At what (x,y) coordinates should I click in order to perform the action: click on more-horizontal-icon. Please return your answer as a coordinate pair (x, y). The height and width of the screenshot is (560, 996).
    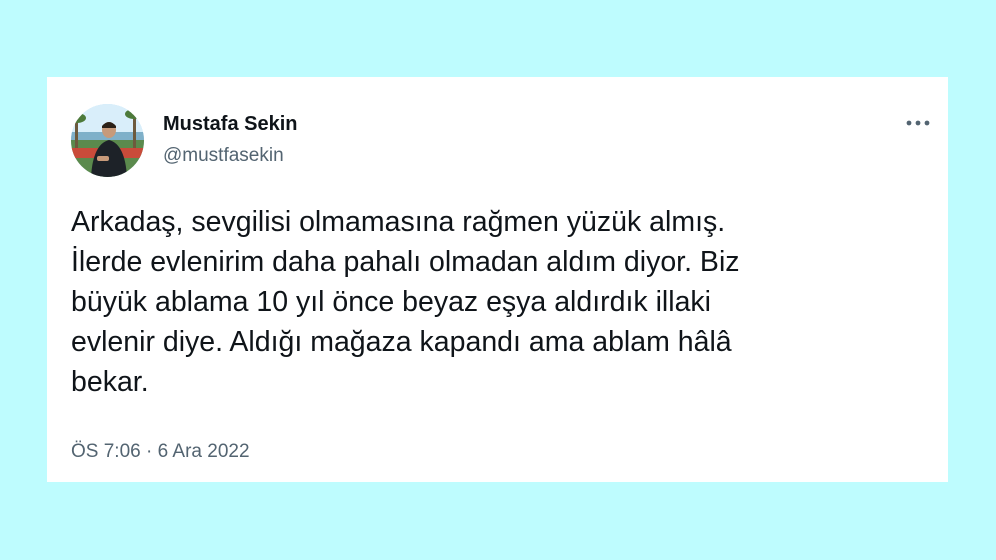
    Looking at the image, I should click on (918, 123).